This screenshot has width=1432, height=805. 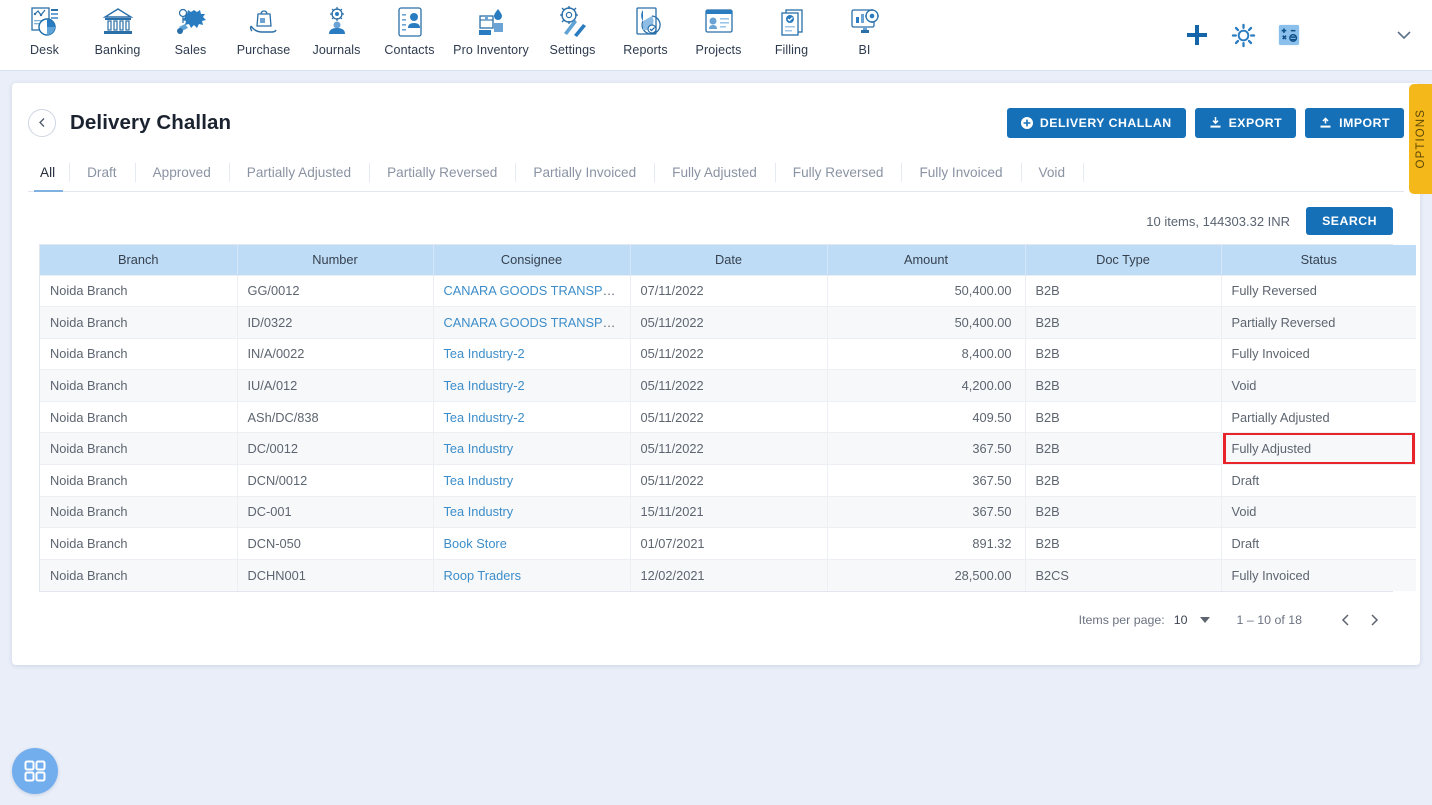 I want to click on nav-item-journals: Journals, so click(x=336, y=28).